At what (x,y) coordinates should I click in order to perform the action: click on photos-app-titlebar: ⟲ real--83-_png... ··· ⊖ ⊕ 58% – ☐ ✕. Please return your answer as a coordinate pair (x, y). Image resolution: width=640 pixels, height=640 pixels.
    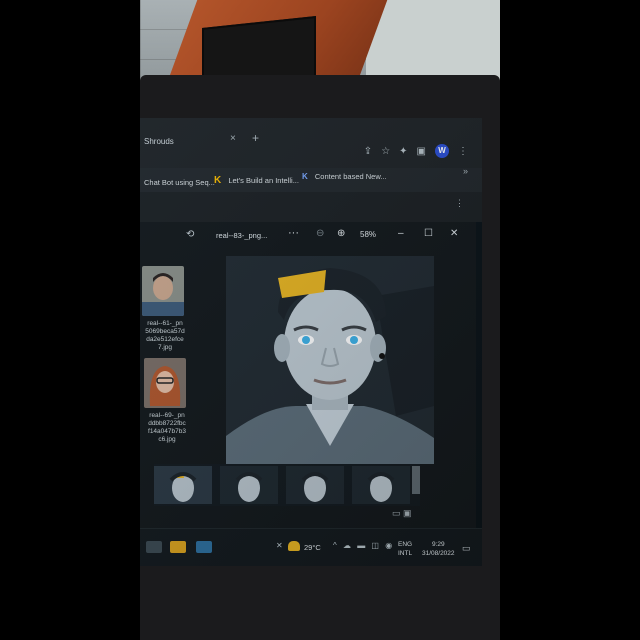
    Looking at the image, I should click on (308, 236).